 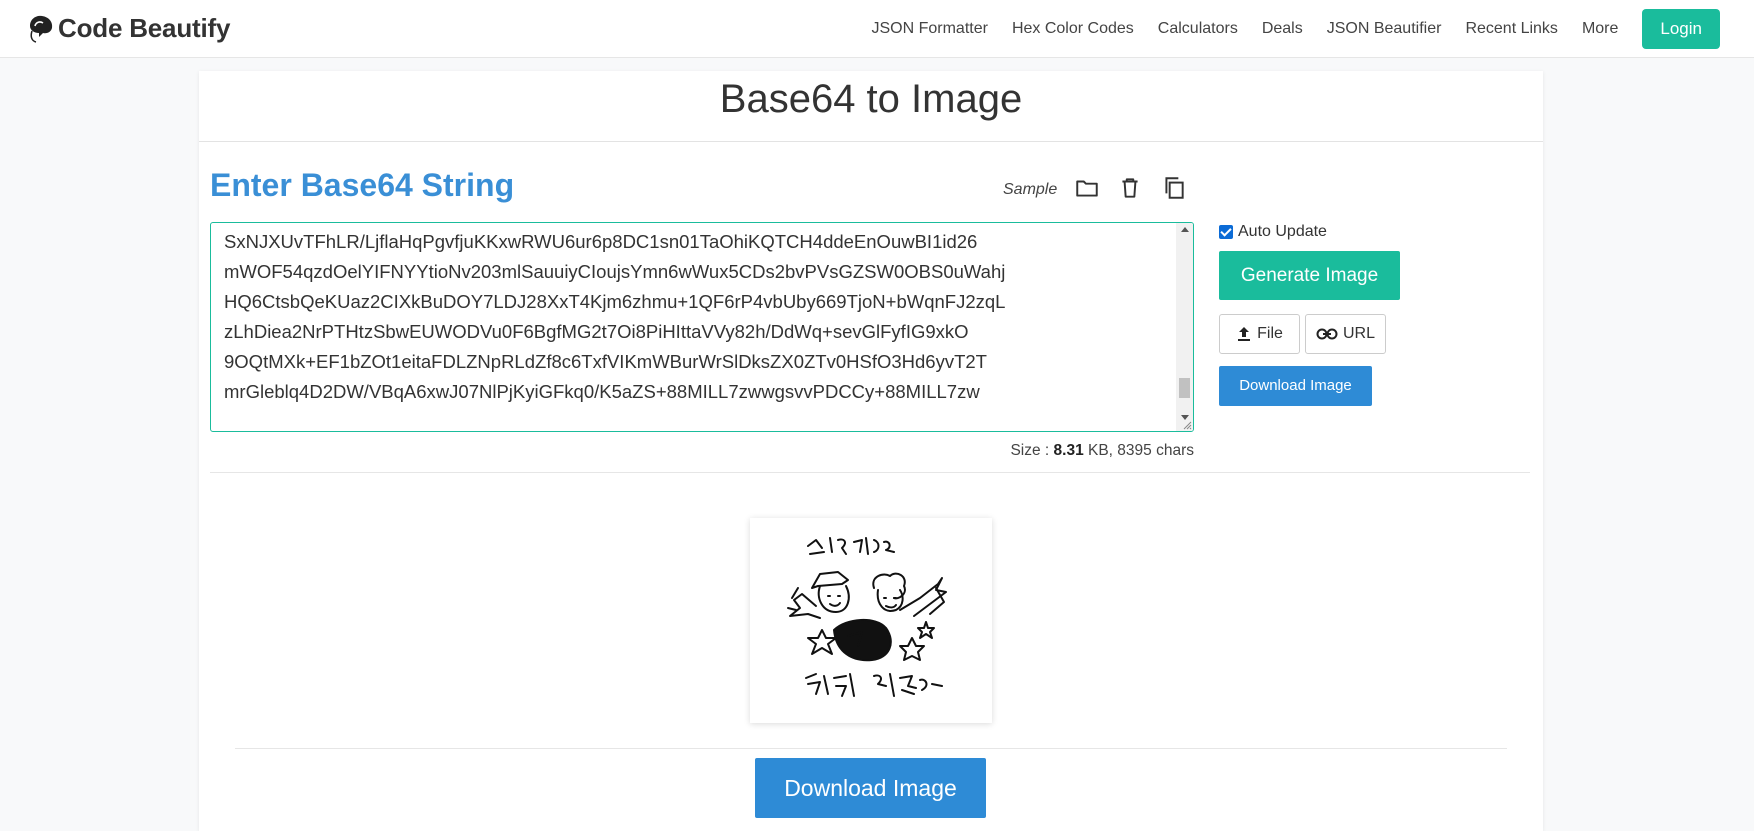 What do you see at coordinates (1244, 334) in the screenshot?
I see `upload-icon` at bounding box center [1244, 334].